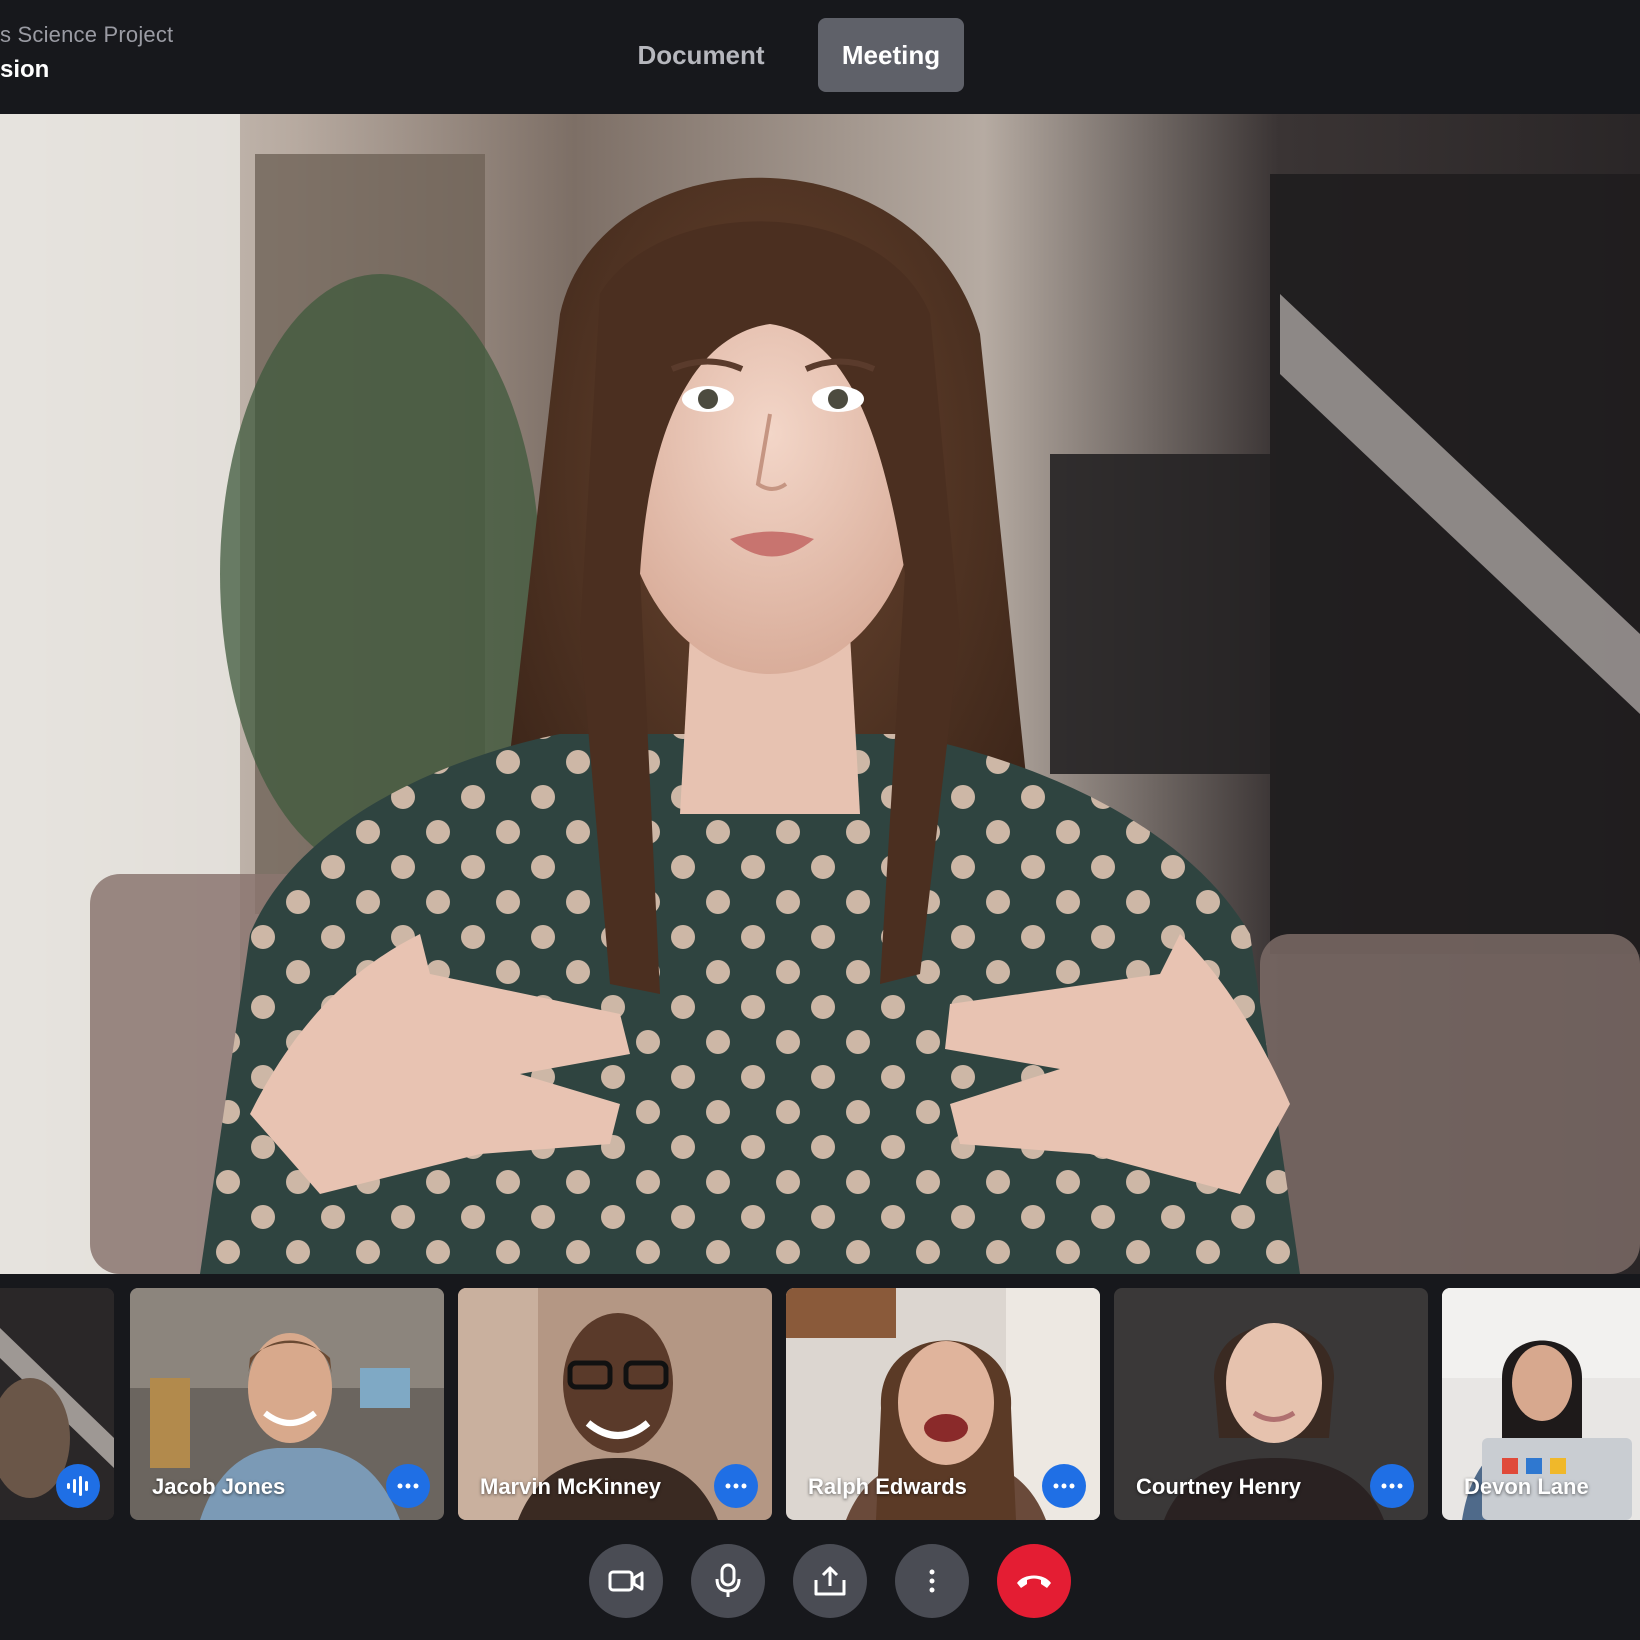 The image size is (1640, 1640). I want to click on top-bar: s Science Project sion Document Meeting, so click(820, 57).